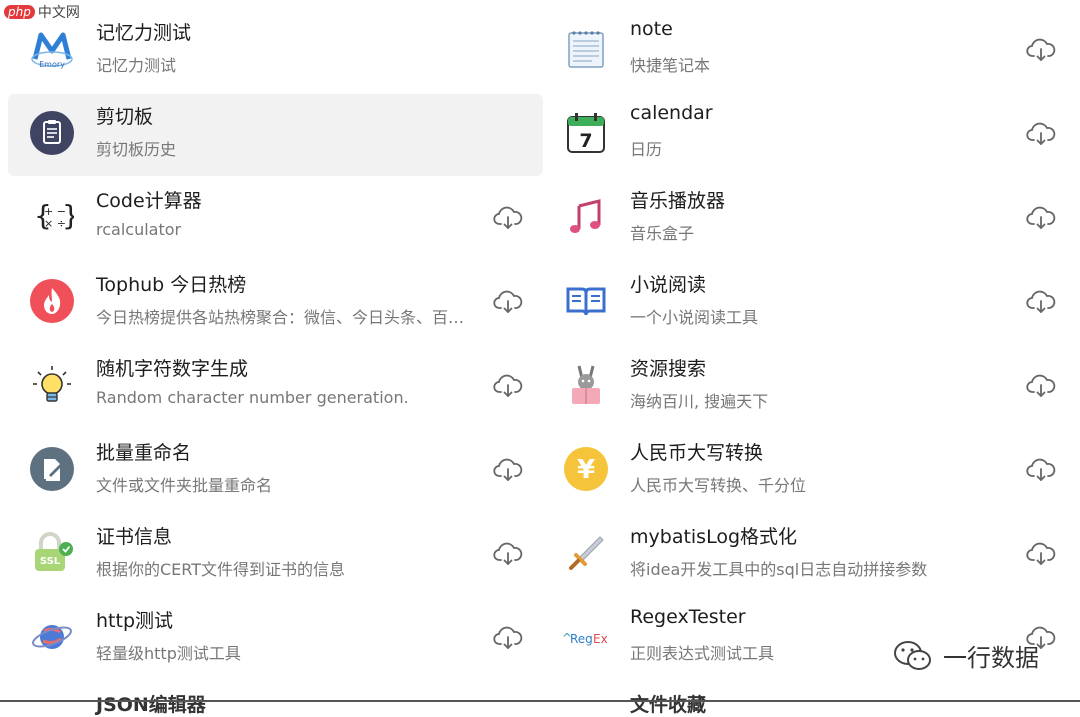 This screenshot has height=717, width=1080. What do you see at coordinates (809, 219) in the screenshot?
I see `plugin-item-right: 音乐播放器 音乐盒子` at bounding box center [809, 219].